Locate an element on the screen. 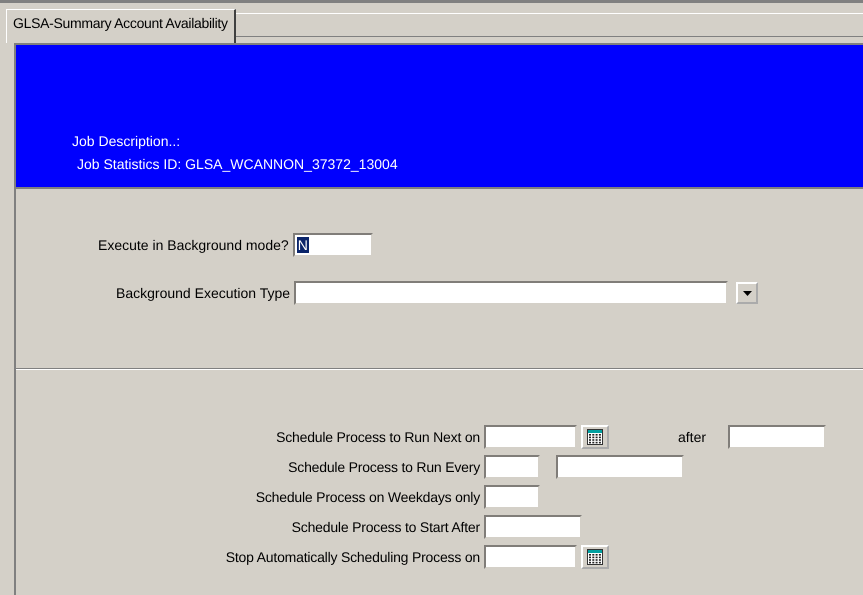 Image resolution: width=863 pixels, height=595 pixels. field-label: Schedule Process to Run Next on is located at coordinates (377, 436).